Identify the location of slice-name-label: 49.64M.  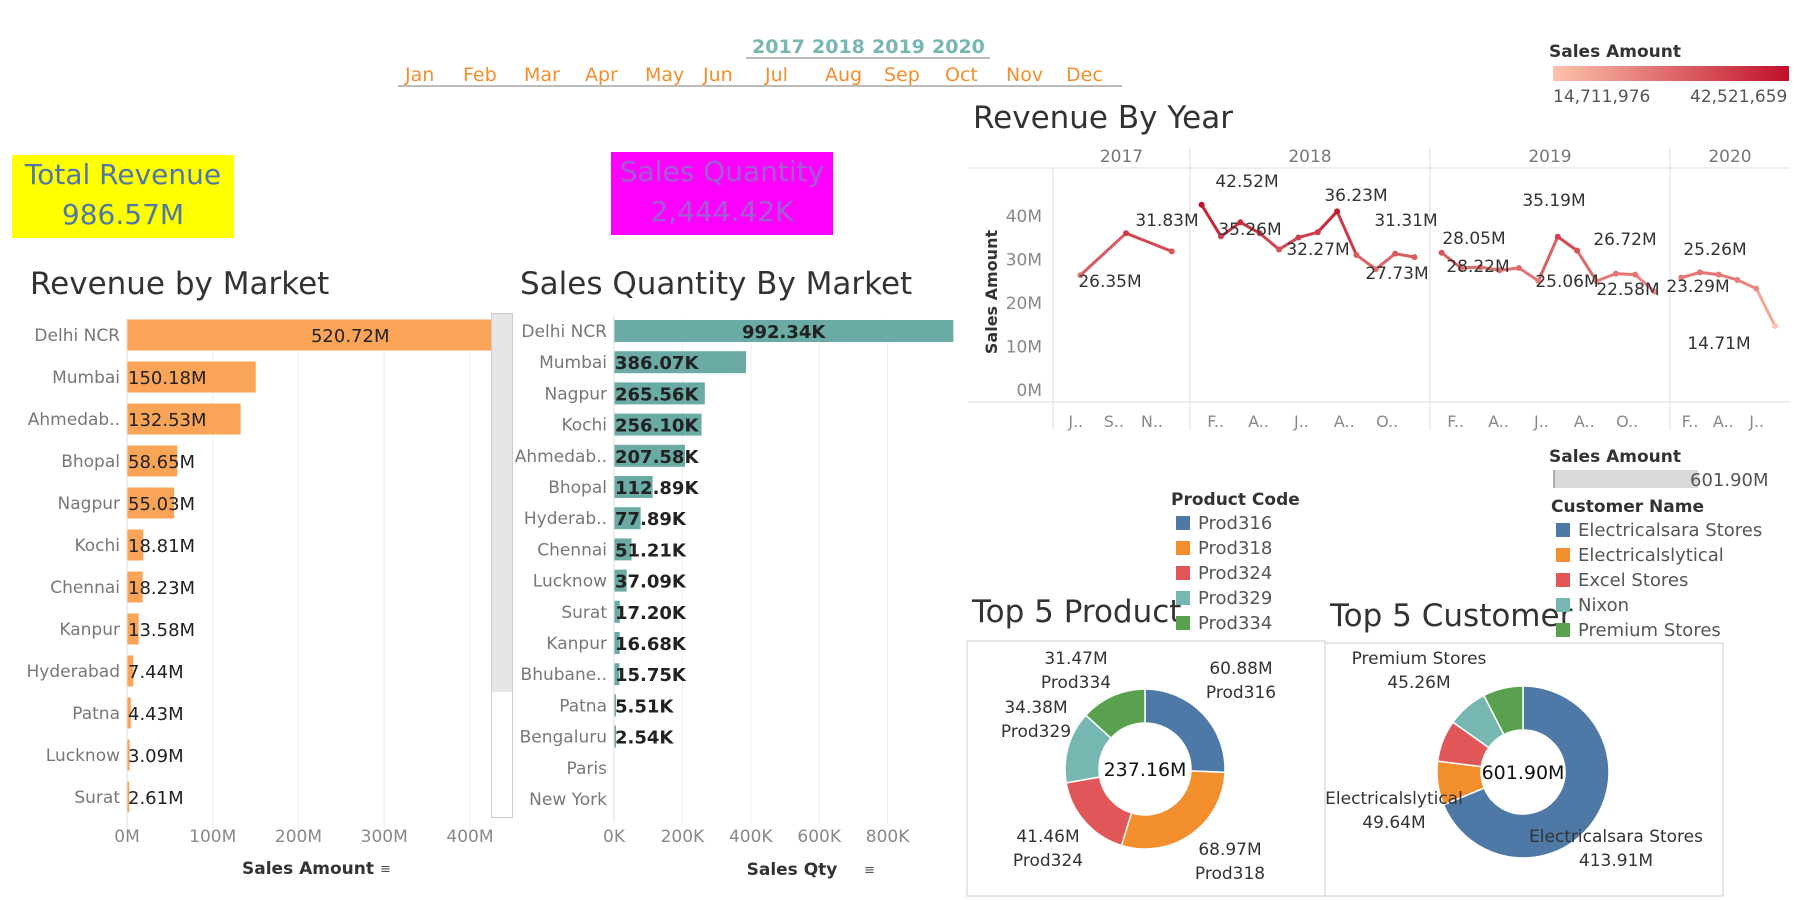
(1393, 823).